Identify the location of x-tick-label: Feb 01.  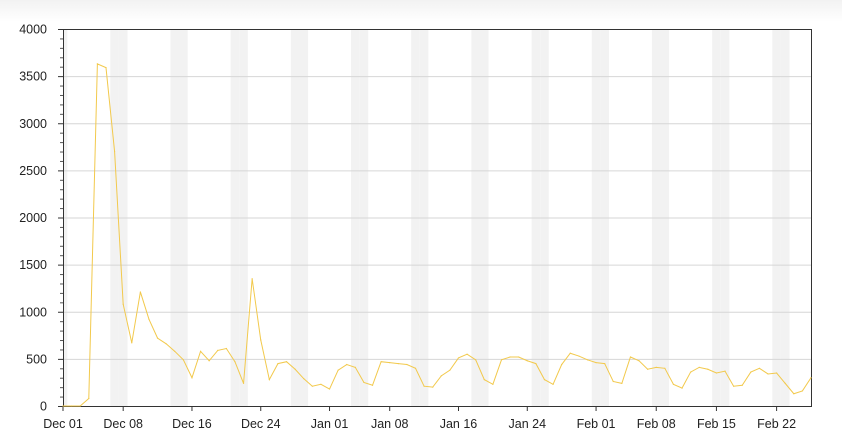
(596, 424).